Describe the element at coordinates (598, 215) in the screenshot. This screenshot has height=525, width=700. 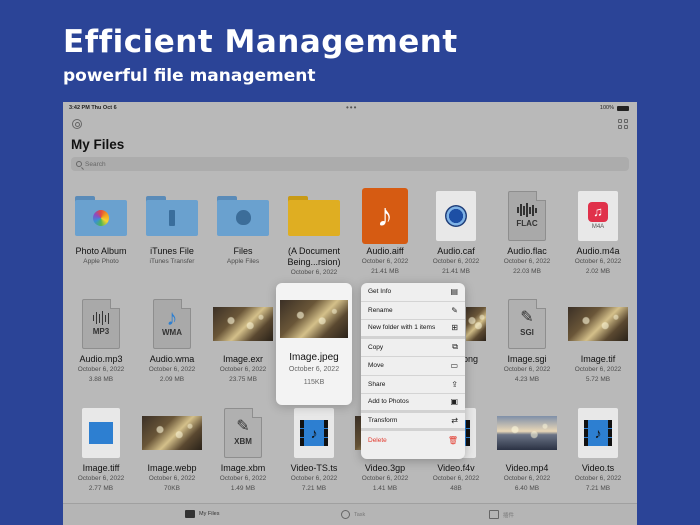
I see `m4a-icon: ♫ M4A` at that location.